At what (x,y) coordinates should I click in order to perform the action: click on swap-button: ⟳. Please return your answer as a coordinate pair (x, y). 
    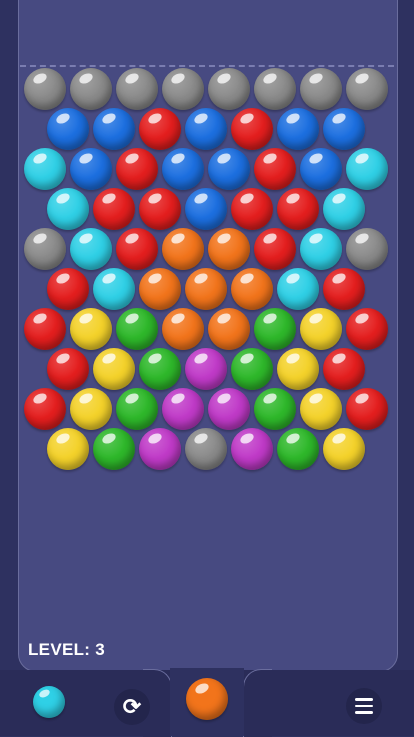
    Looking at the image, I should click on (132, 707).